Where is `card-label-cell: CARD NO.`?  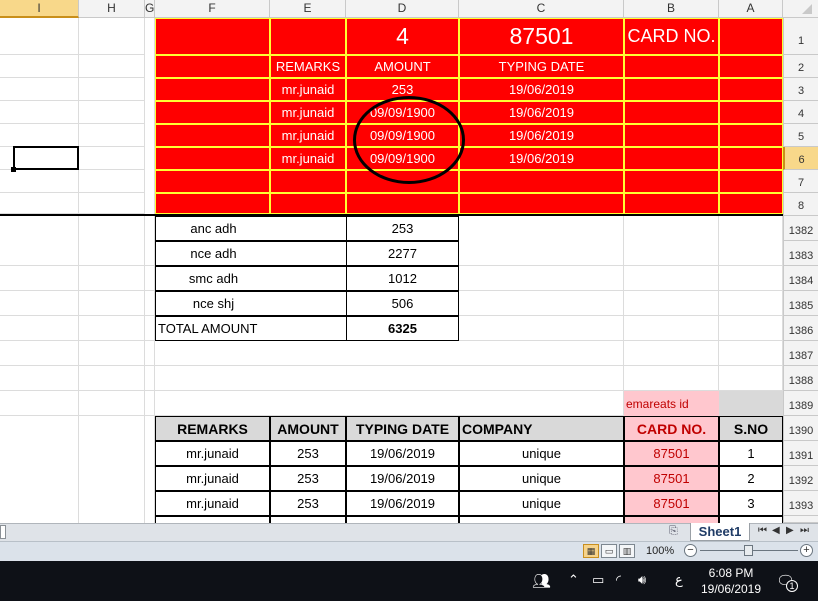
card-label-cell: CARD NO. is located at coordinates (671, 36).